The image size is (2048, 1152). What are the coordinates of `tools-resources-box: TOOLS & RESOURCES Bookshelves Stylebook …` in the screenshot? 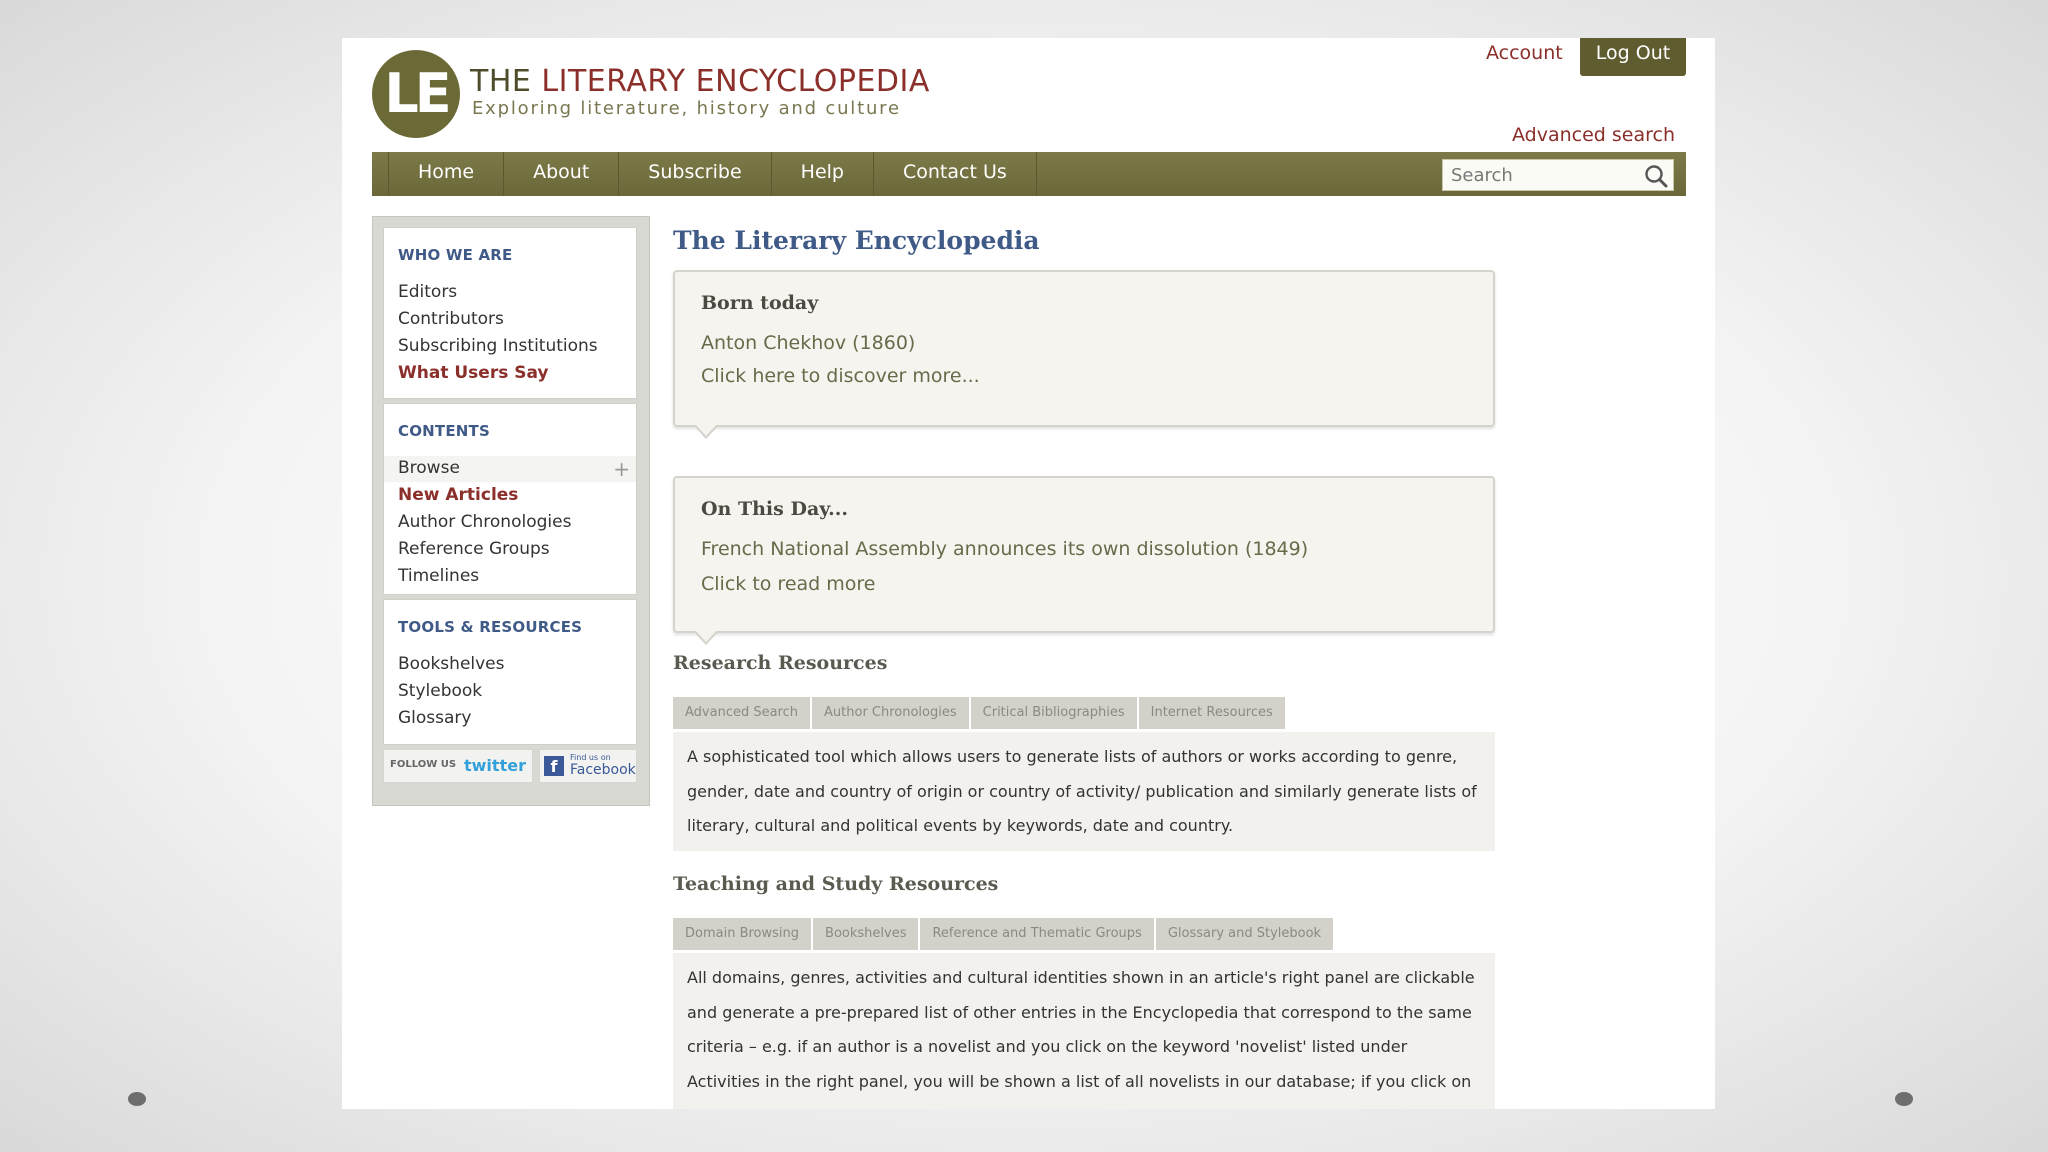 It's located at (510, 672).